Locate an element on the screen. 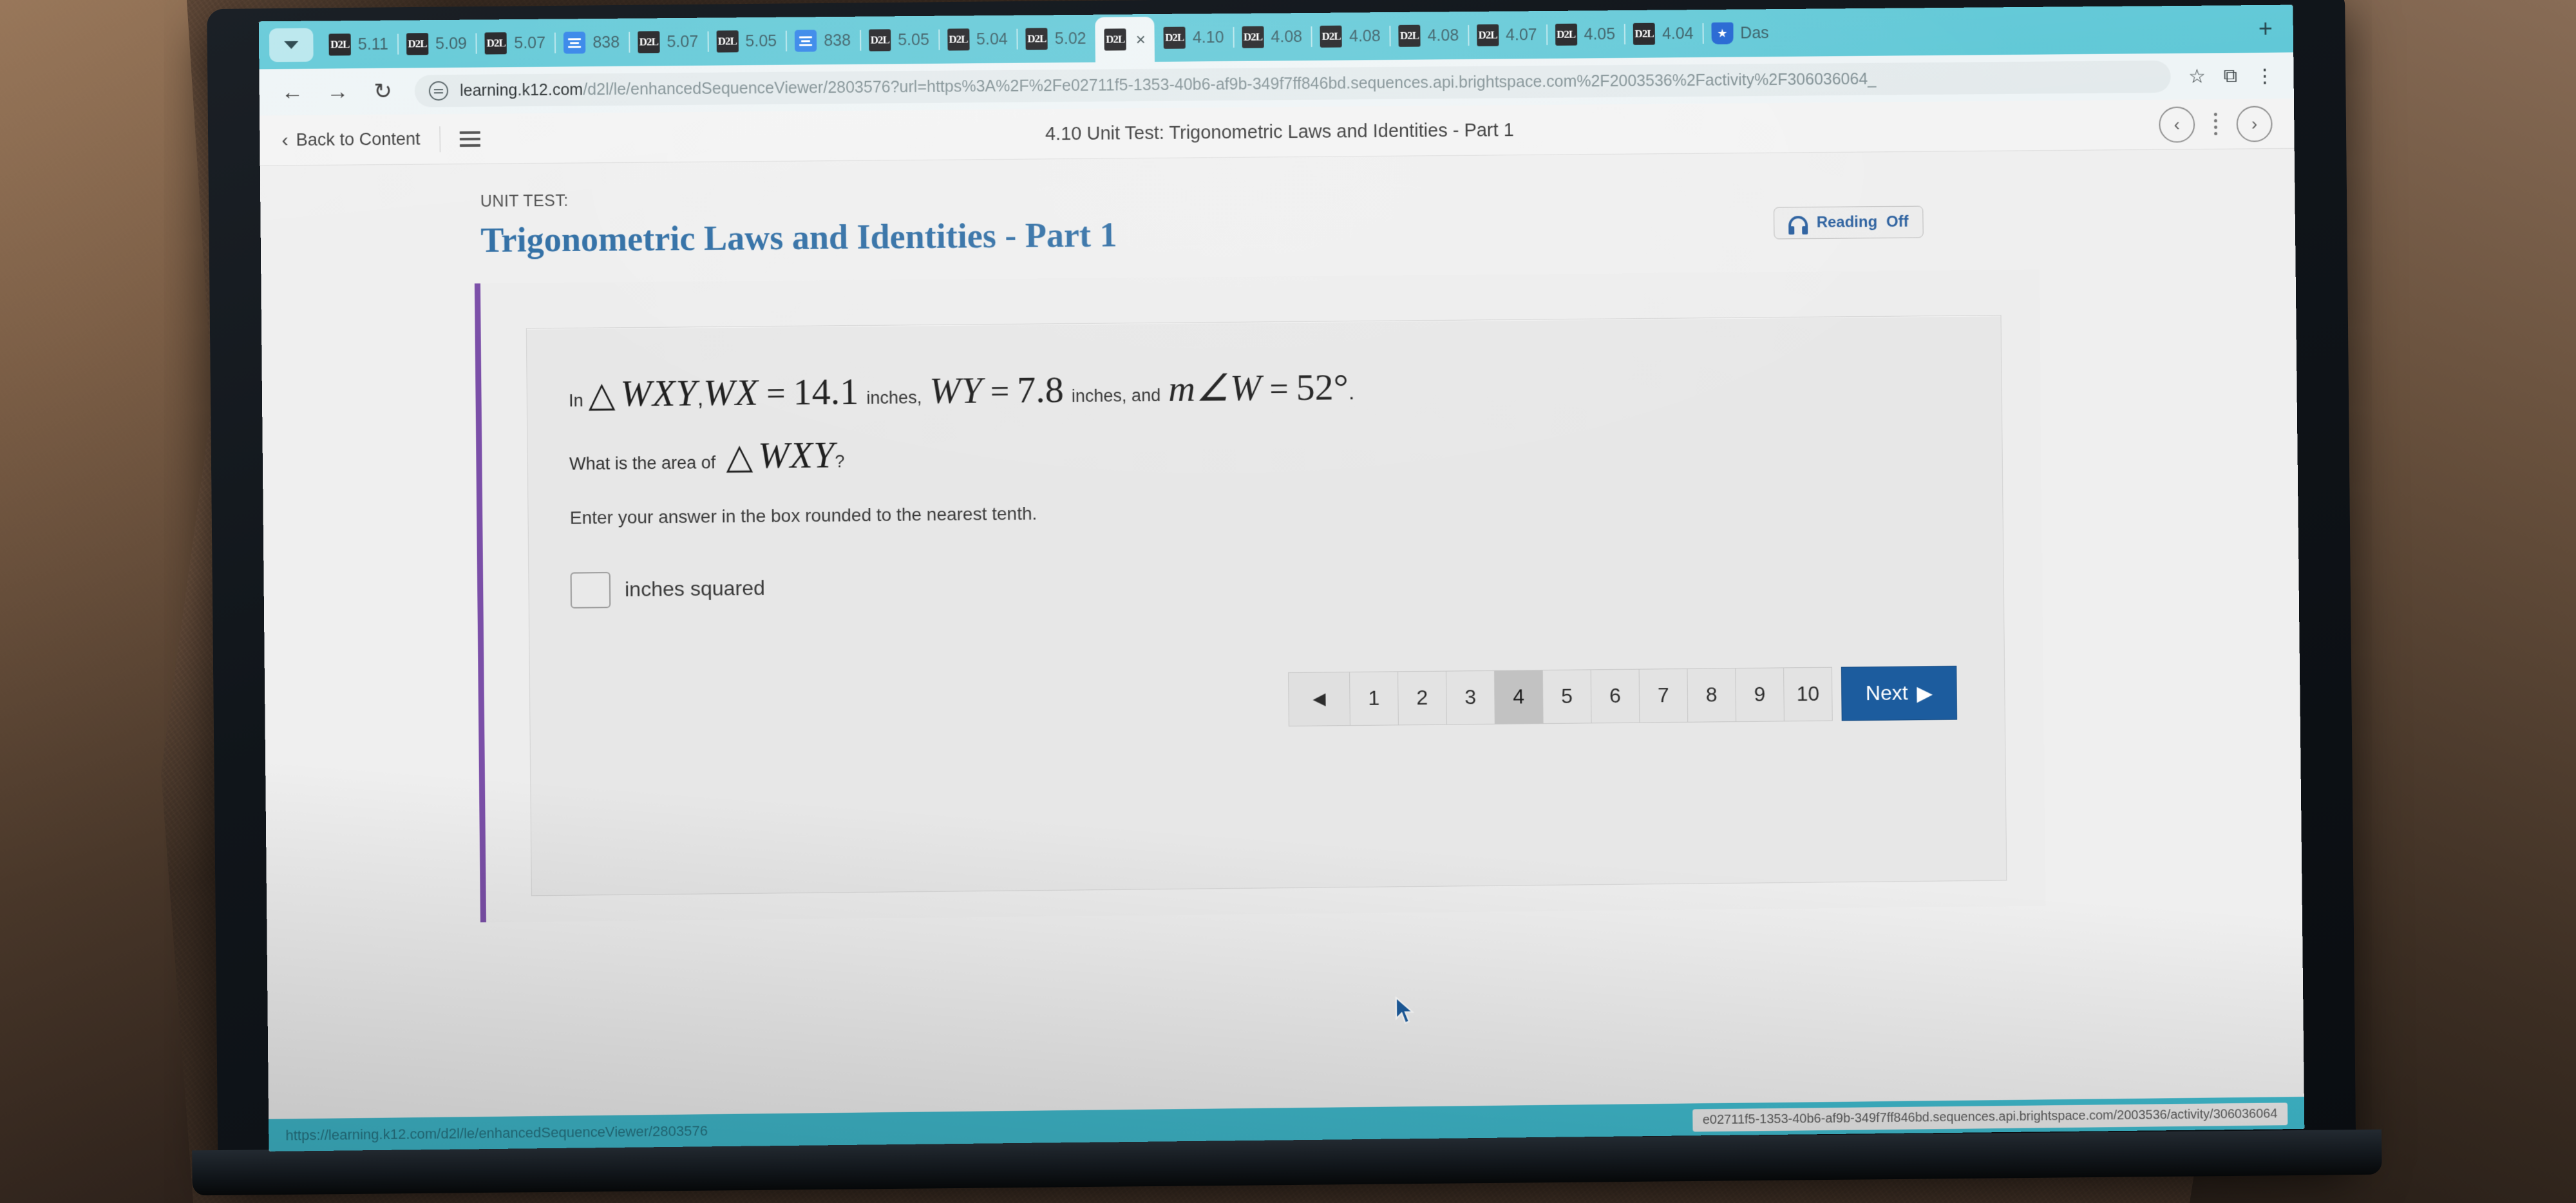  forward-icon: → is located at coordinates (337, 91).